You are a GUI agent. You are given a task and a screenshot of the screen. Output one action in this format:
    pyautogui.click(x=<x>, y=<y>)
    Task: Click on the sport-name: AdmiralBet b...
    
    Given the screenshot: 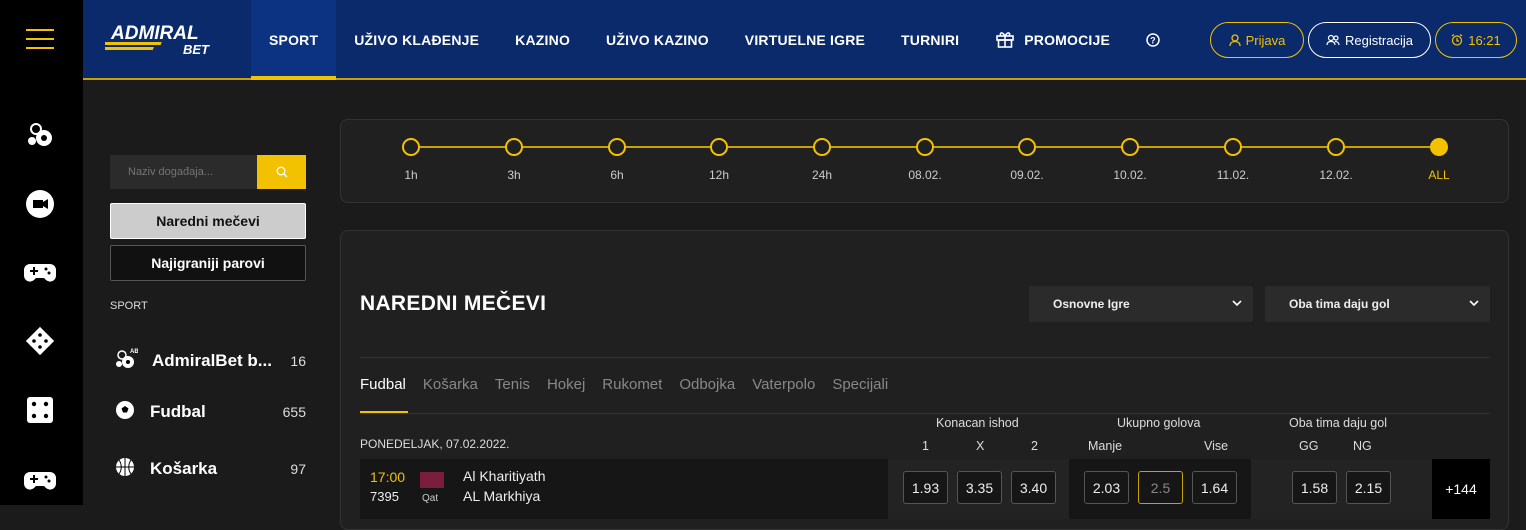 What is the action you would take?
    pyautogui.click(x=212, y=360)
    